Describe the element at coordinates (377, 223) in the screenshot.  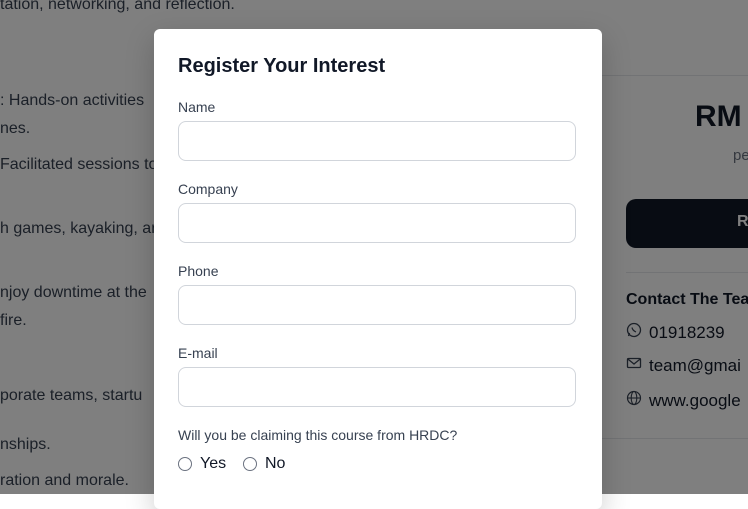
I see `company-input` at that location.